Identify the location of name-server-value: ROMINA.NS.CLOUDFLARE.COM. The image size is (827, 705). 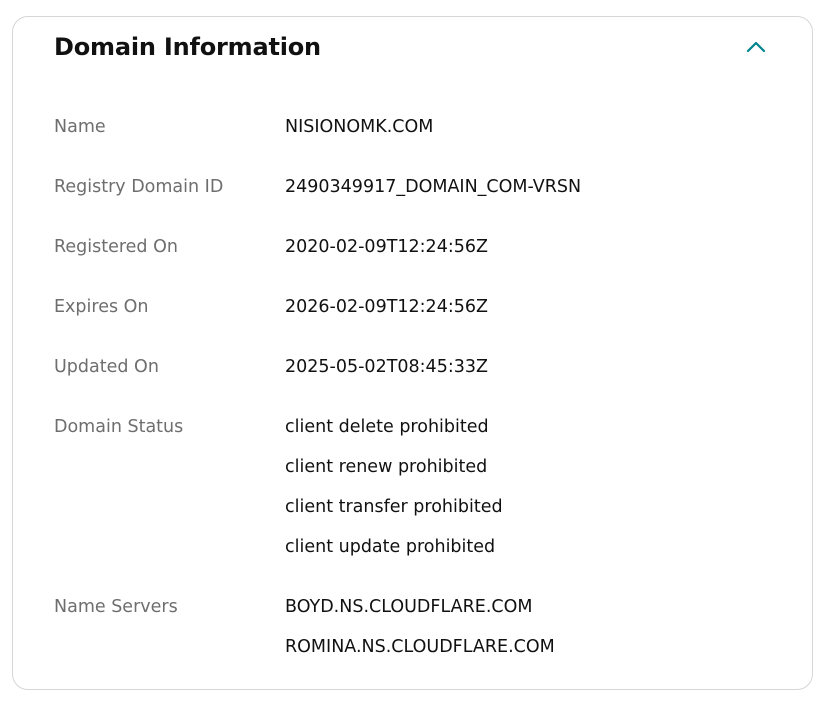
(420, 647).